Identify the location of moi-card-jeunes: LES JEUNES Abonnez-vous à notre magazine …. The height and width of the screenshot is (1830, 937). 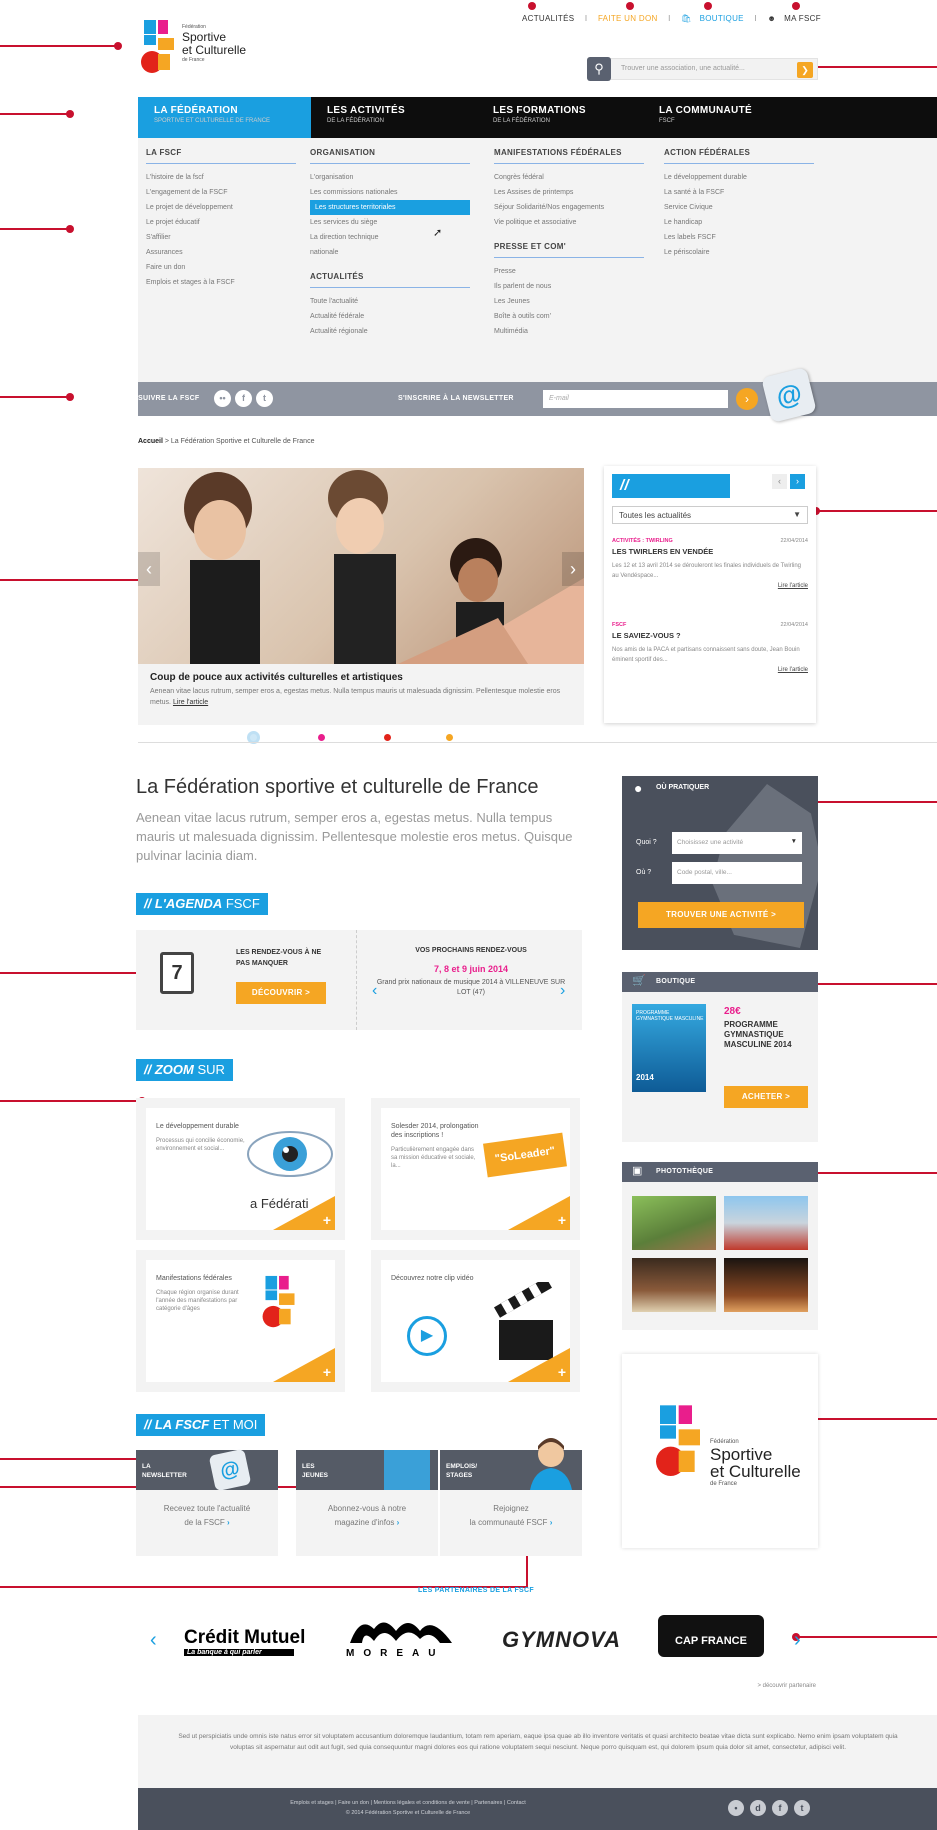
(367, 1503).